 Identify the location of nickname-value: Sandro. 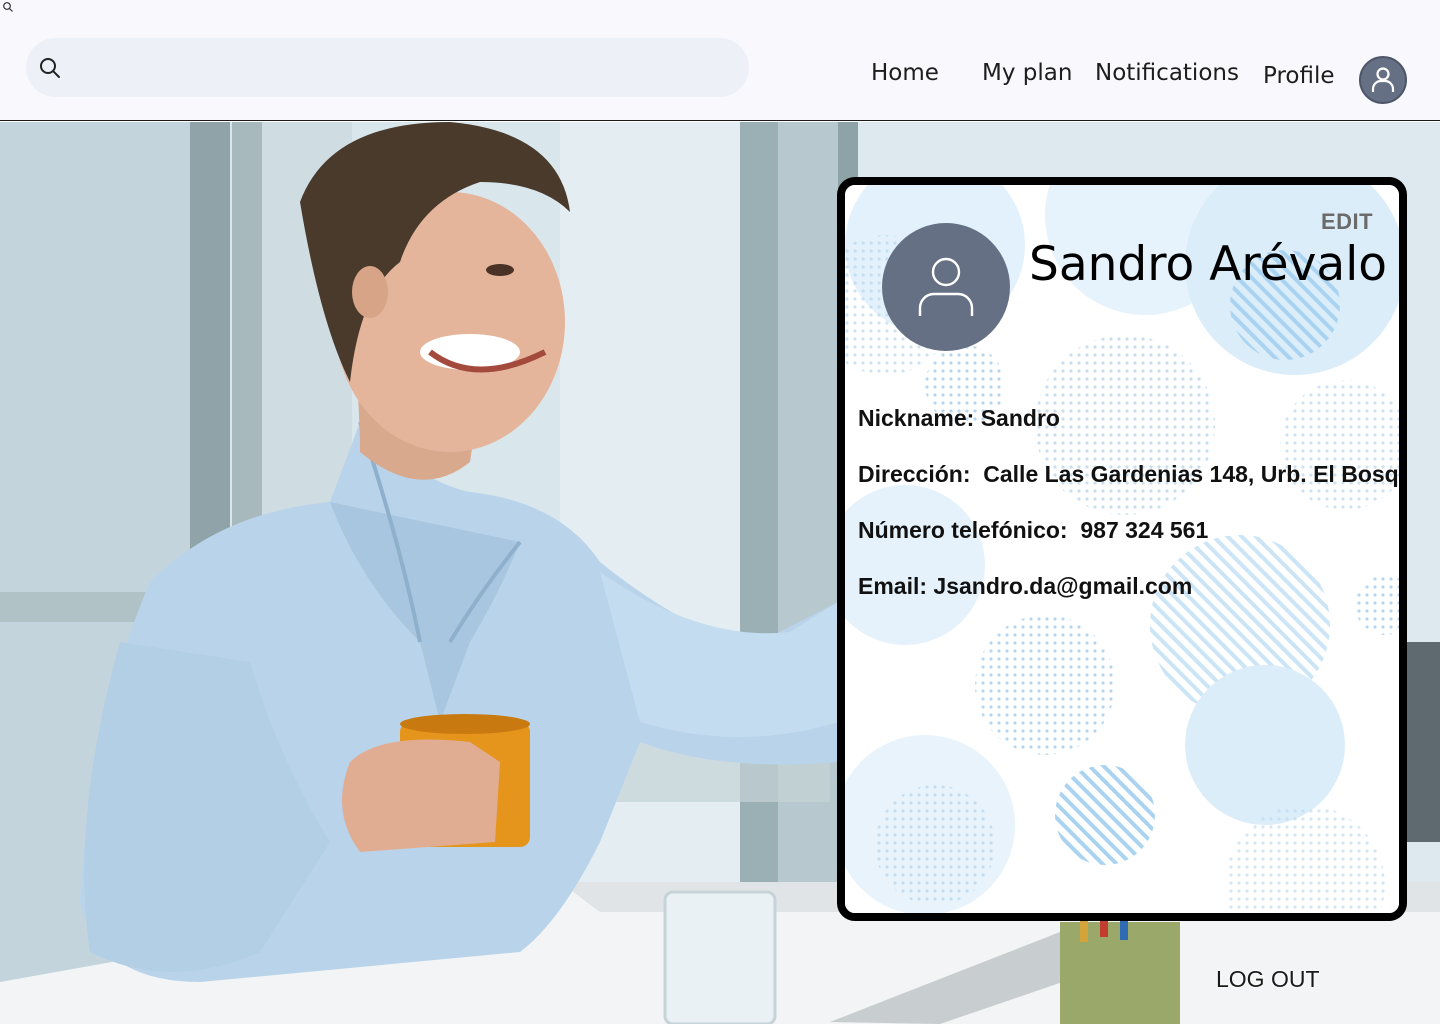
(1020, 418).